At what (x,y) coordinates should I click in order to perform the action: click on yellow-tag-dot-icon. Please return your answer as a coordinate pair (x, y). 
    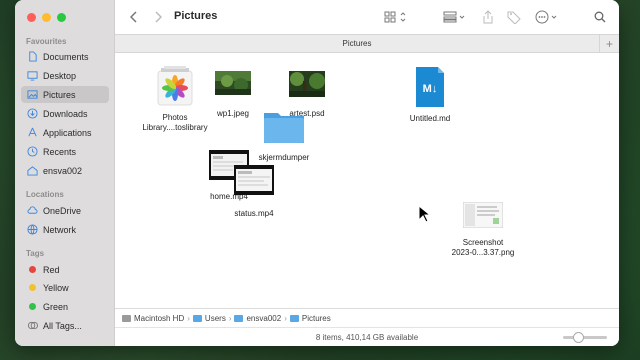
    Looking at the image, I should click on (32, 287).